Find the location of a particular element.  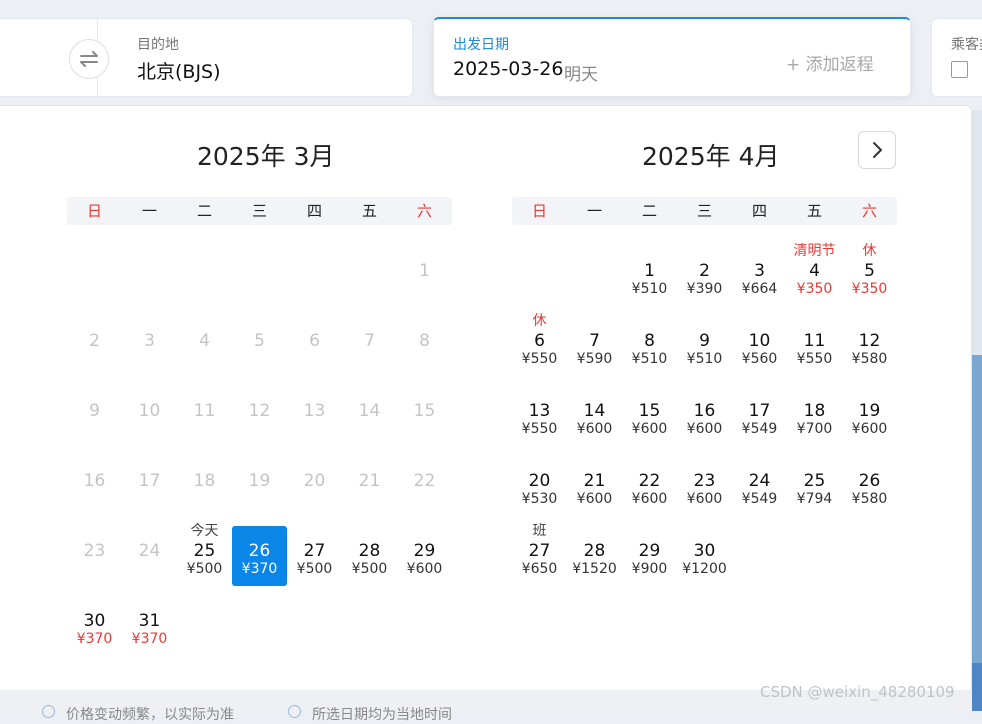

calendar-day: 15 ¥600 is located at coordinates (649, 416).